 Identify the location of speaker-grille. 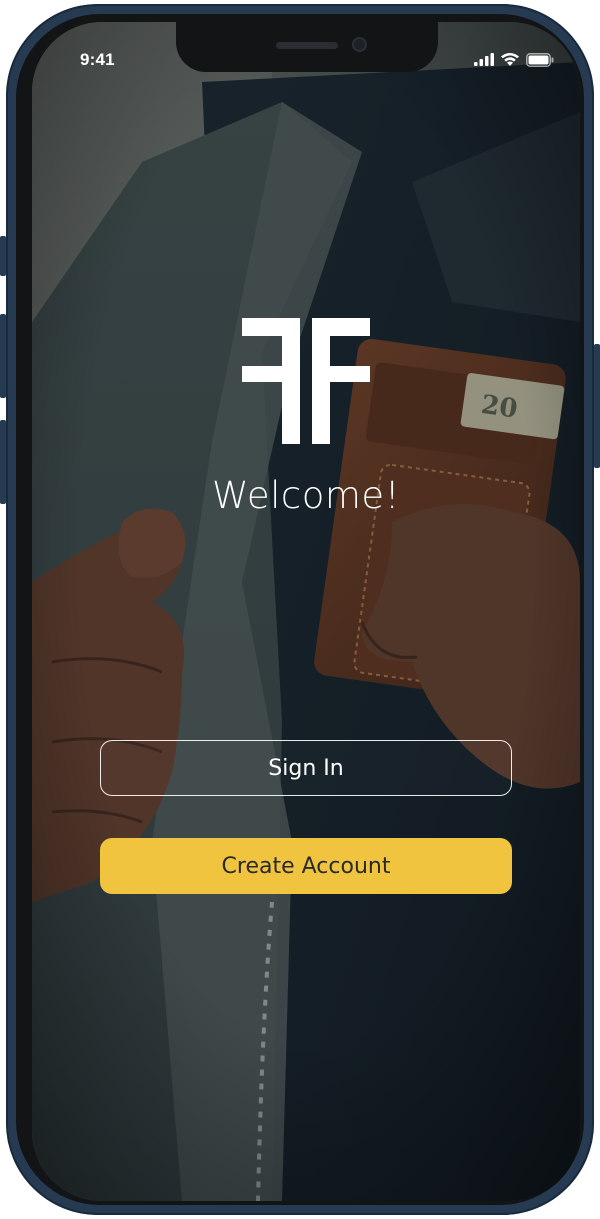
(307, 45).